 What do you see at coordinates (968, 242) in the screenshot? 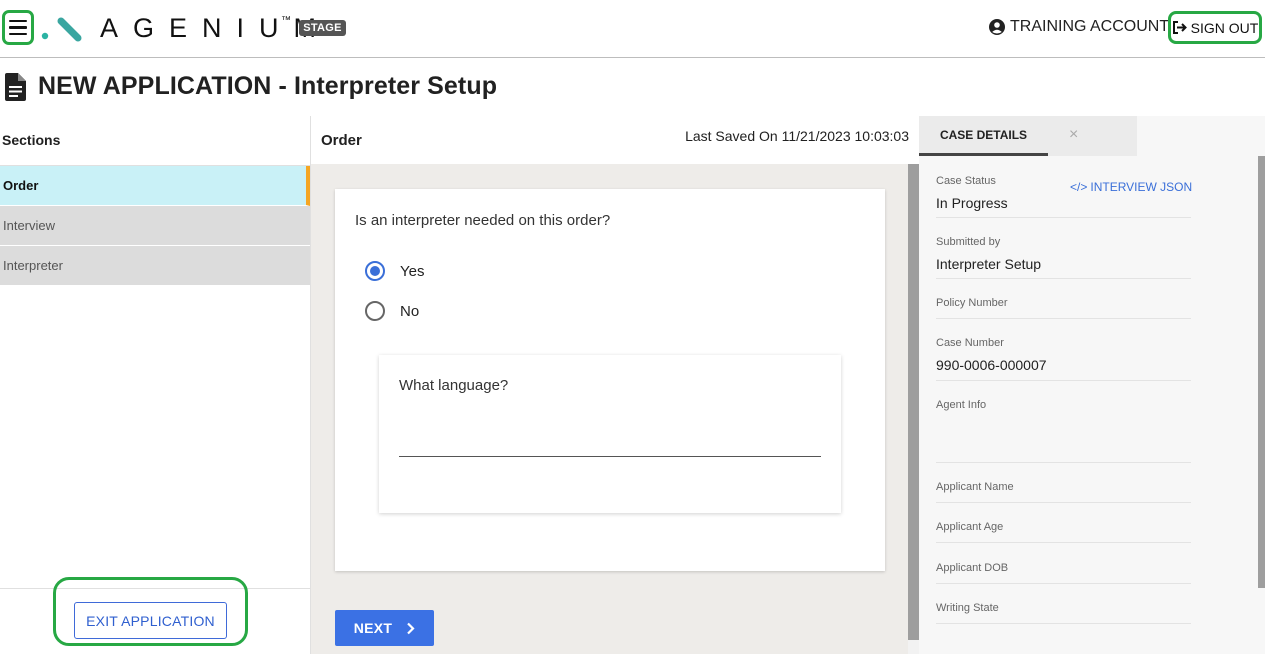
I see `field-label: Submitted by` at bounding box center [968, 242].